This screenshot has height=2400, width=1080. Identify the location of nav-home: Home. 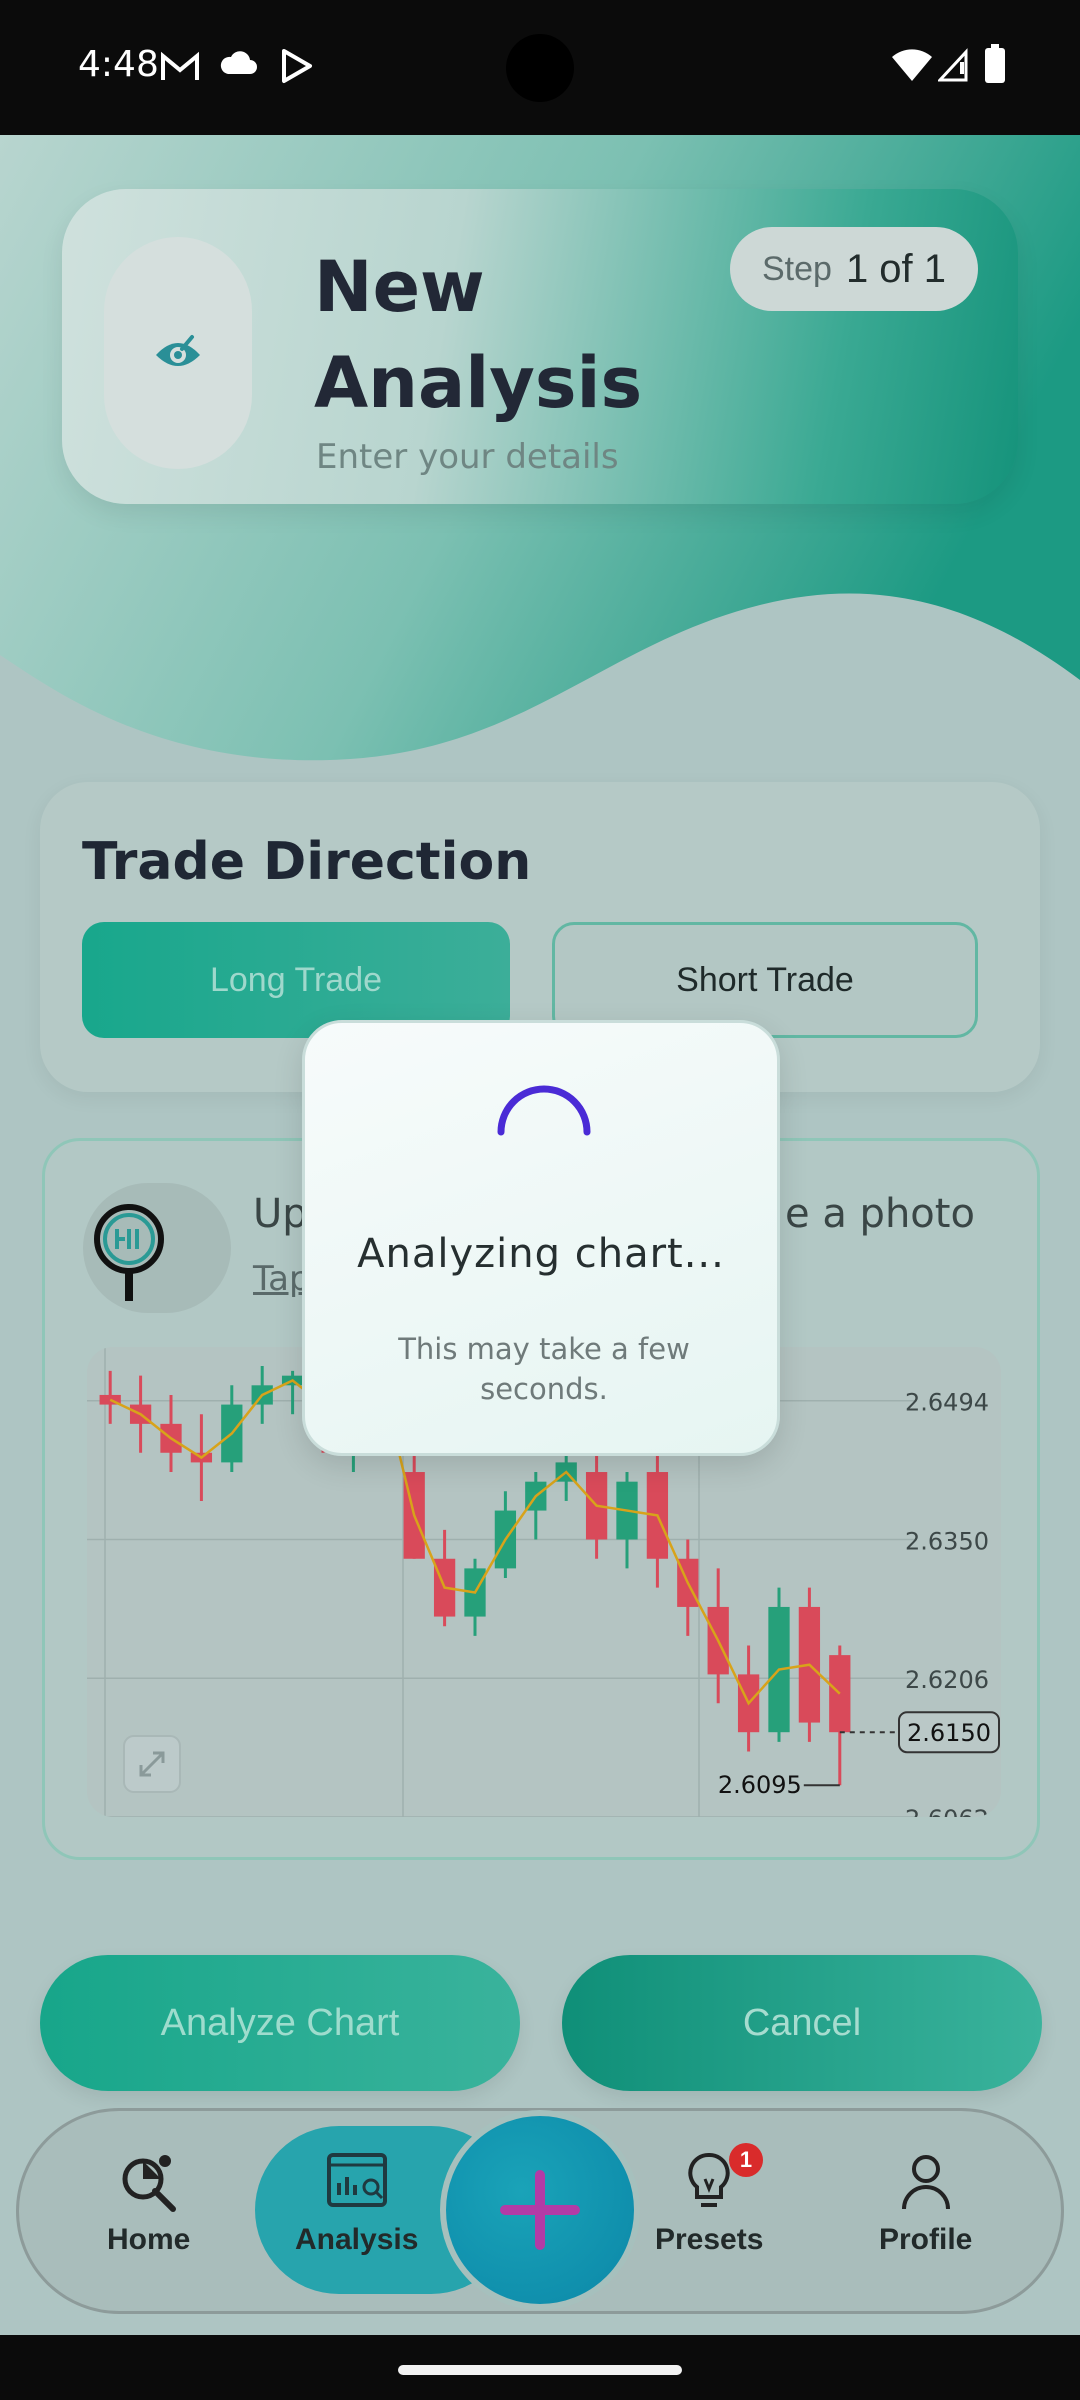
(148, 2203).